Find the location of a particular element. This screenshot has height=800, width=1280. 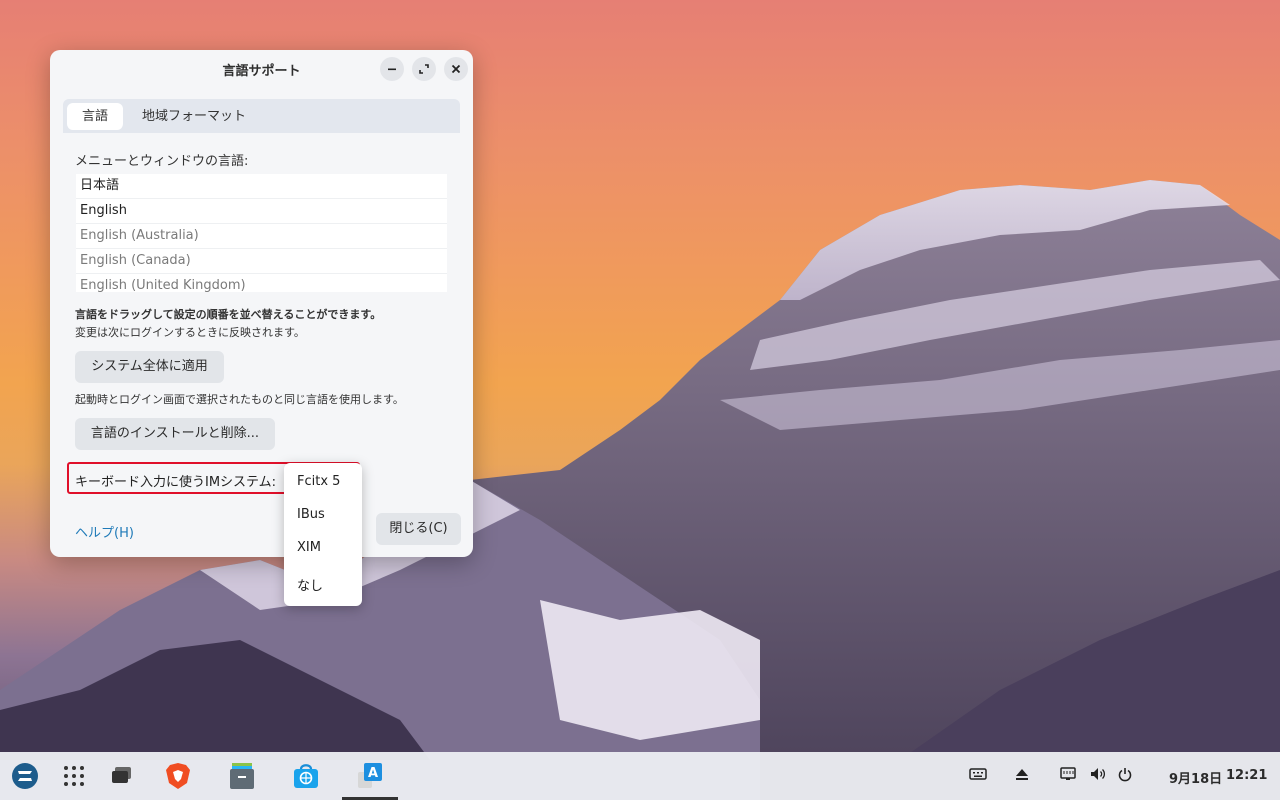

relogin-hint-text: 変更は次にログインするときに反映されます。 is located at coordinates (190, 332).